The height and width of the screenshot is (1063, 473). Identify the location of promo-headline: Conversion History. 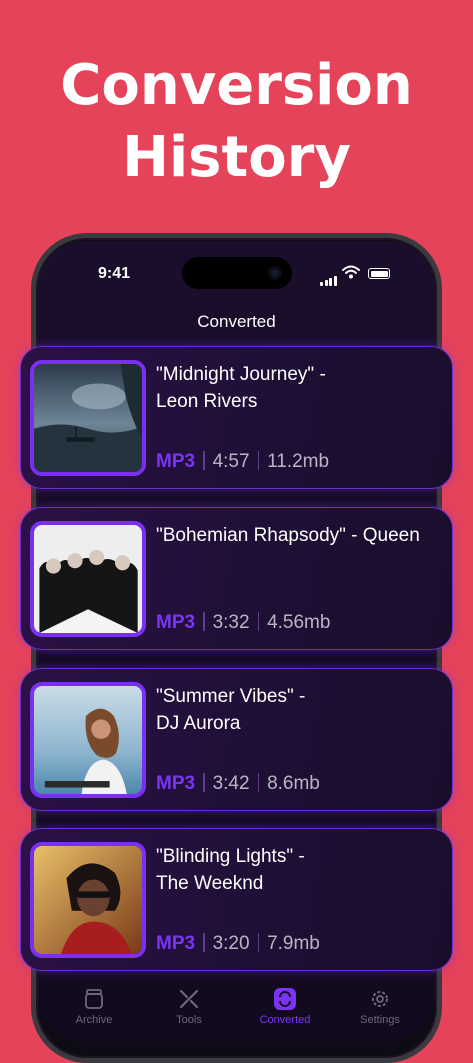
(236, 122).